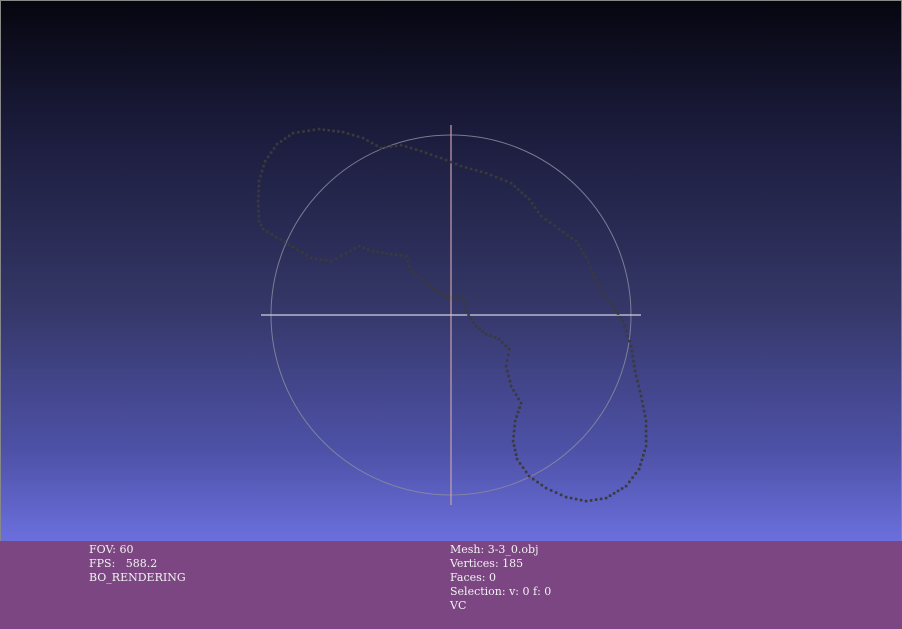  I want to click on fov-label: FOV: 60, so click(111, 549).